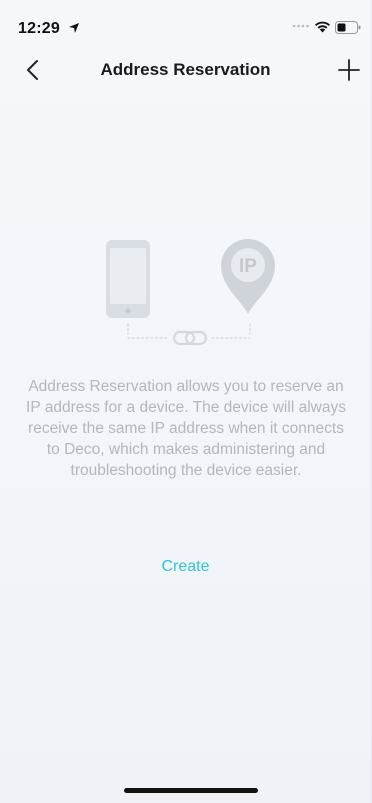  I want to click on location-arrow-icon, so click(74, 28).